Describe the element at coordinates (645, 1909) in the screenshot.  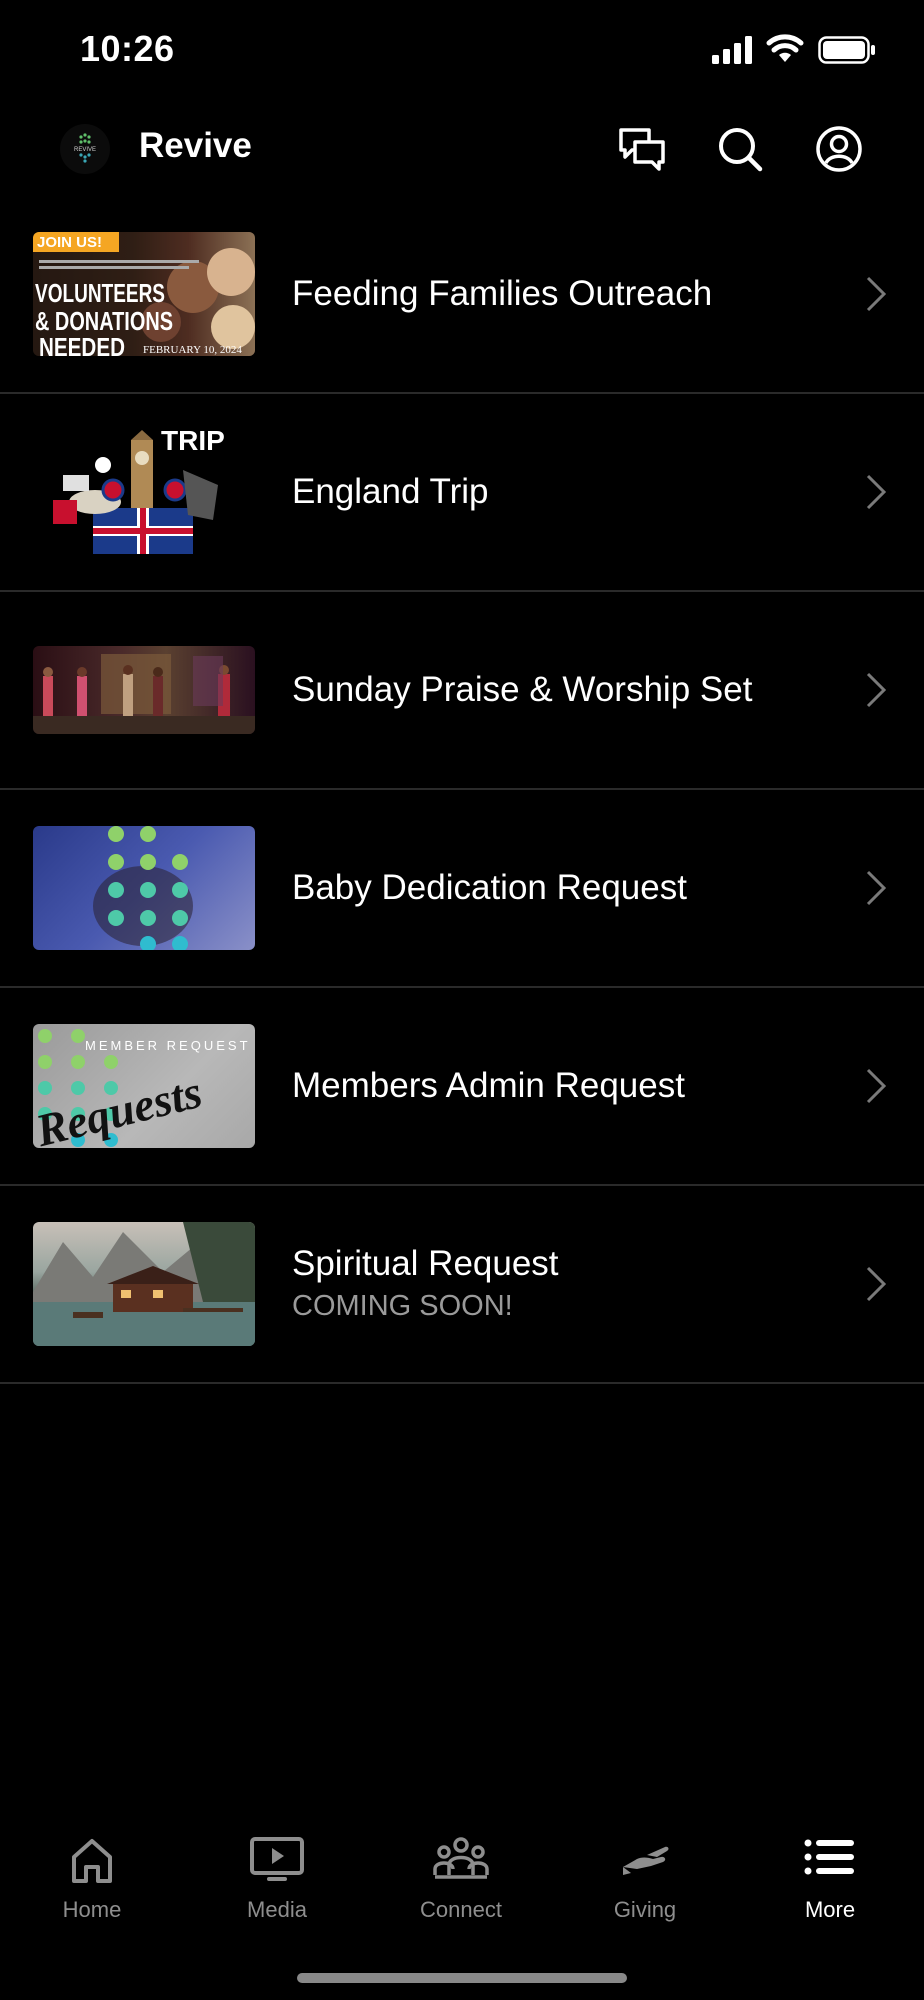
I see `tab-label: Giving` at that location.